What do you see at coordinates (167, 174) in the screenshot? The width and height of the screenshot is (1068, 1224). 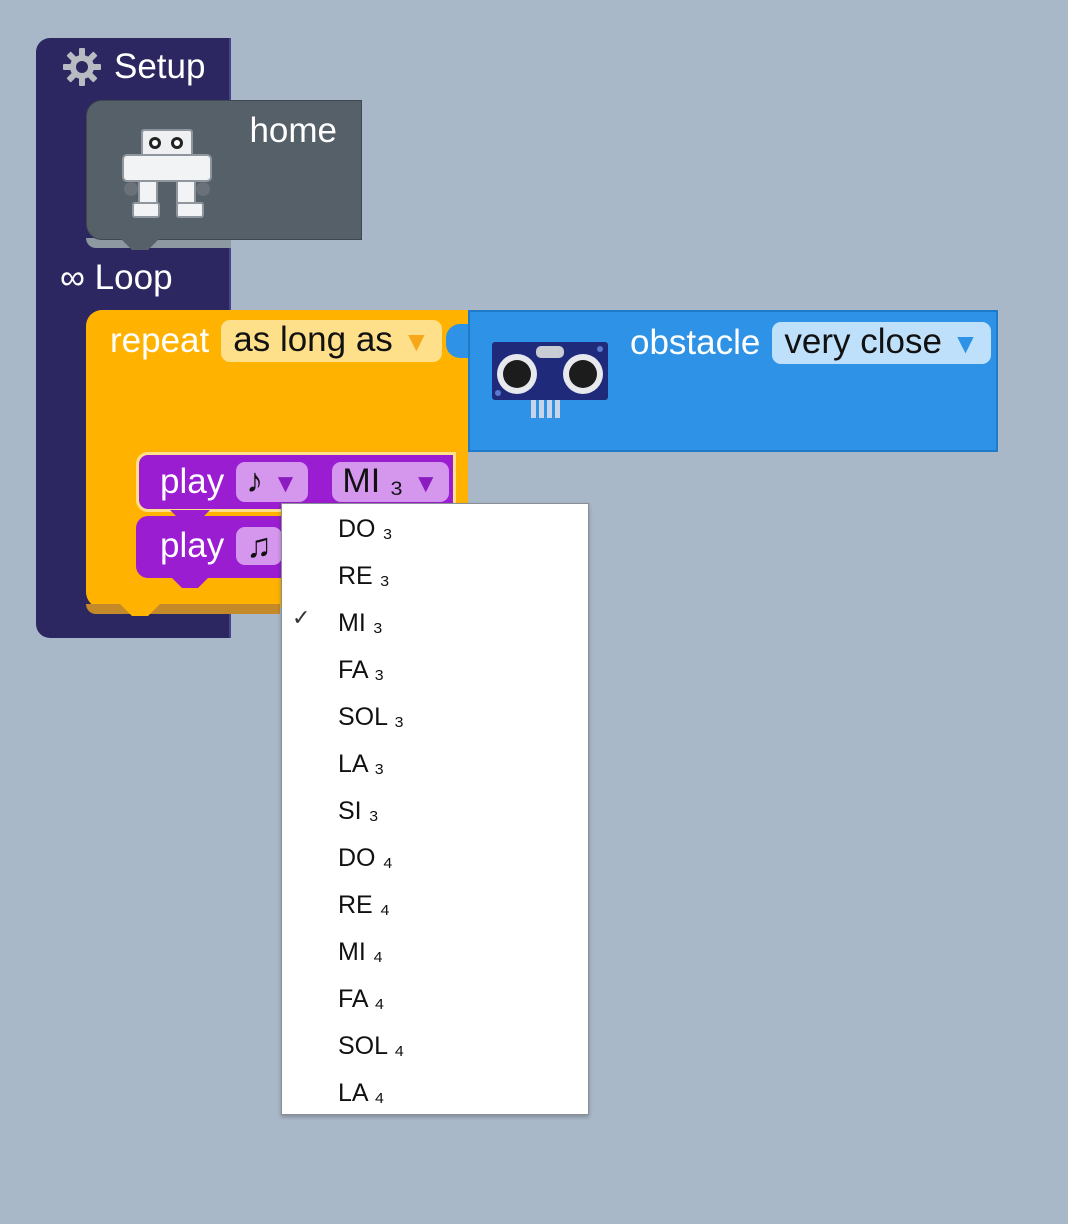 I see `robot-icon` at bounding box center [167, 174].